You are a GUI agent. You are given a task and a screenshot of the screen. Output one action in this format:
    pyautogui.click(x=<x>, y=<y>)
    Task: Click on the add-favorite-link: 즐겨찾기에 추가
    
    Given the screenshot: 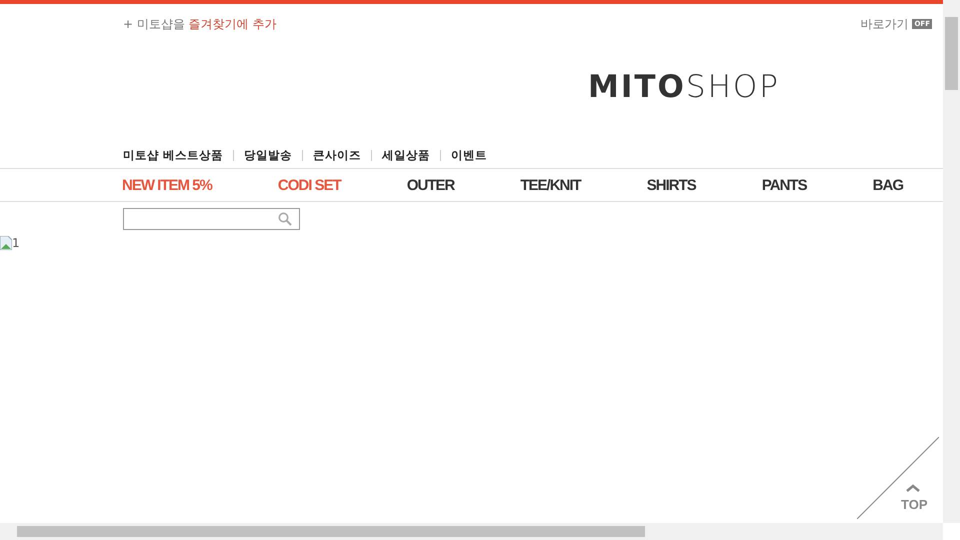 What is the action you would take?
    pyautogui.click(x=232, y=23)
    